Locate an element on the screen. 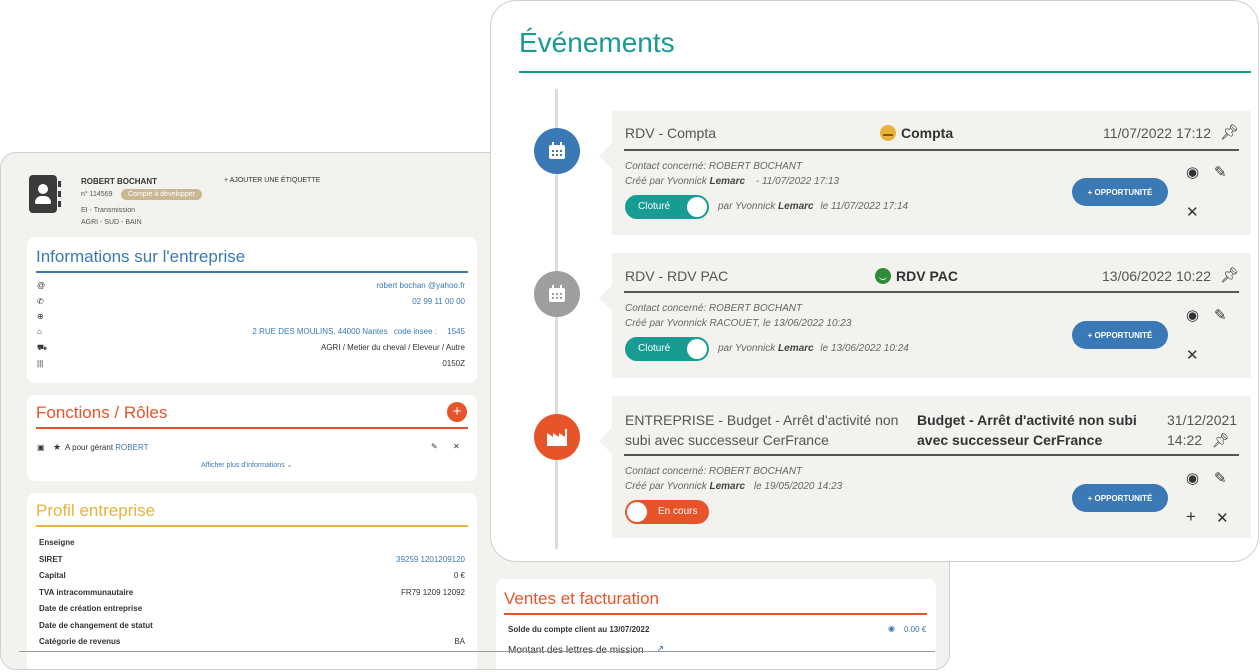  event-tag-label: RDV PAC is located at coordinates (927, 276).